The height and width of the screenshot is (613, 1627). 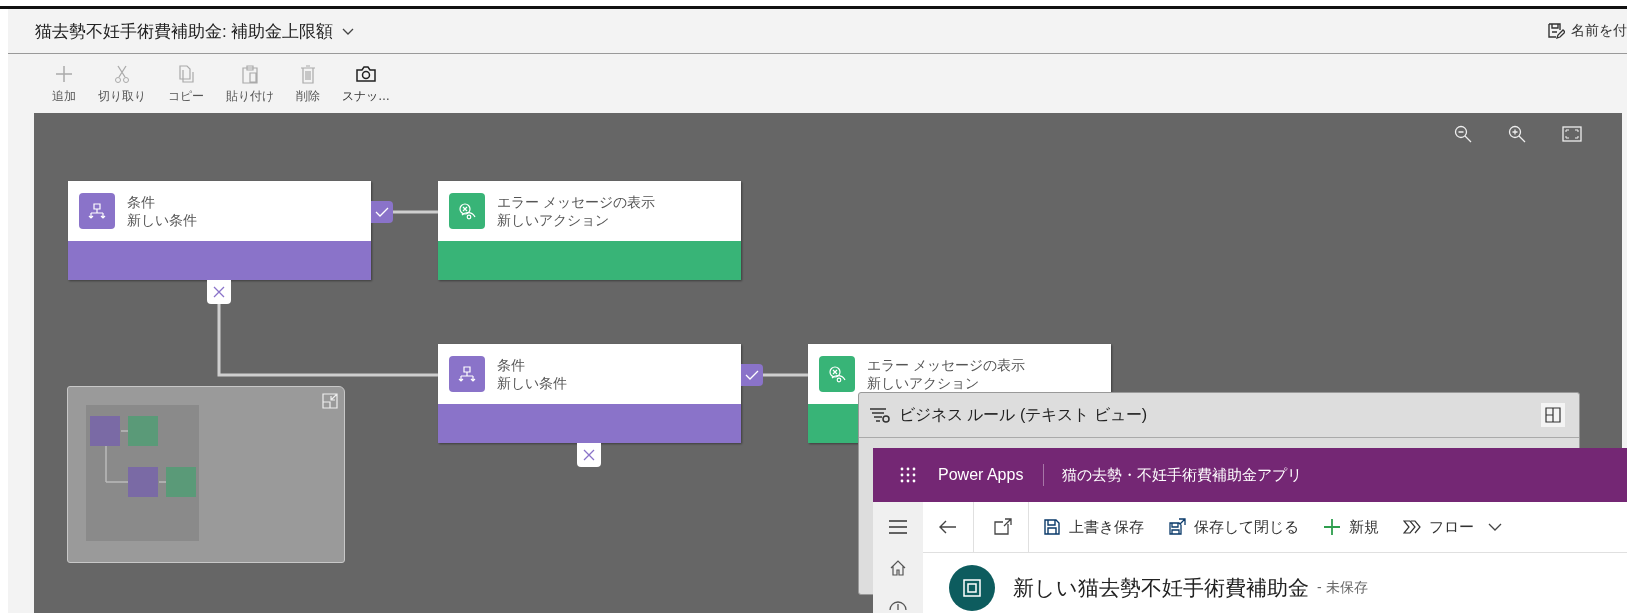 I want to click on app-name: 猫の去勢・不妊手術費補助金アプリ, so click(x=1182, y=475).